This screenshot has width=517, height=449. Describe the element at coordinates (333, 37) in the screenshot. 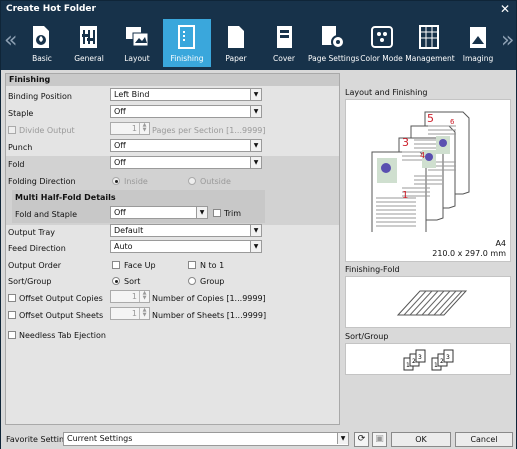

I see `page-settings-icon` at that location.